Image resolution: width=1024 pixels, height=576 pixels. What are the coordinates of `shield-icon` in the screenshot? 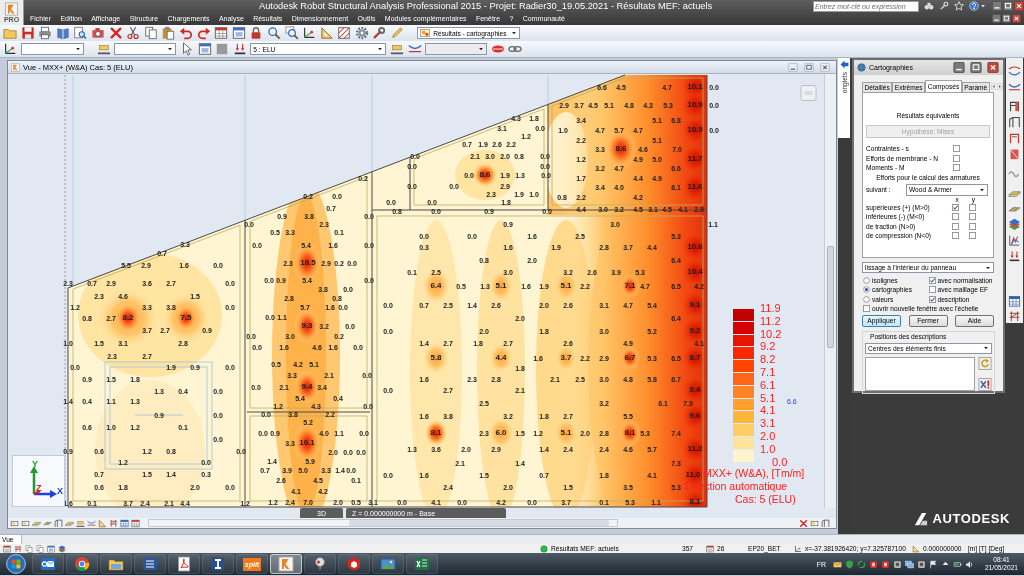 It's located at (849, 564).